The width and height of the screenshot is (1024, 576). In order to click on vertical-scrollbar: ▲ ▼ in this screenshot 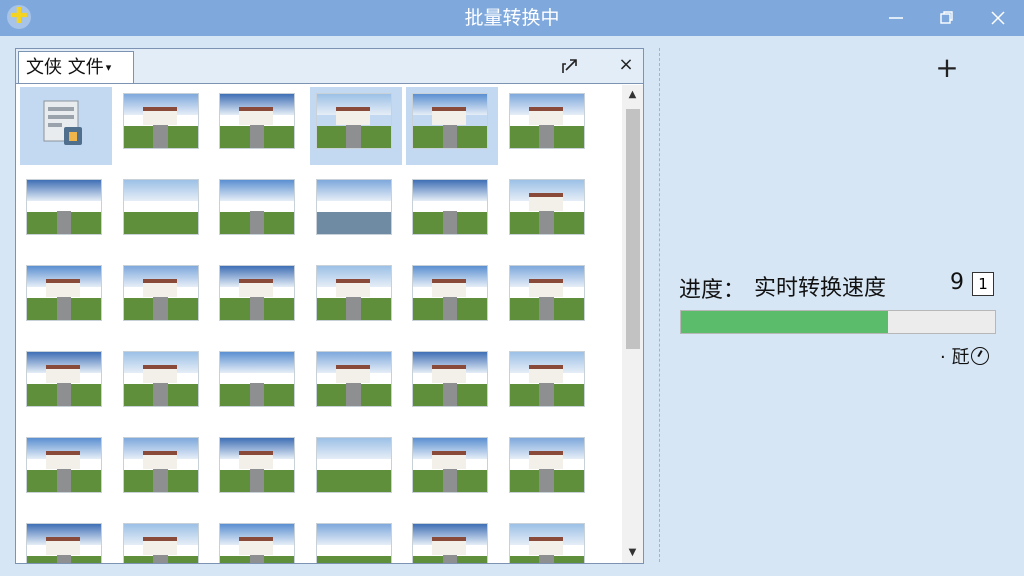, I will do `click(632, 324)`.